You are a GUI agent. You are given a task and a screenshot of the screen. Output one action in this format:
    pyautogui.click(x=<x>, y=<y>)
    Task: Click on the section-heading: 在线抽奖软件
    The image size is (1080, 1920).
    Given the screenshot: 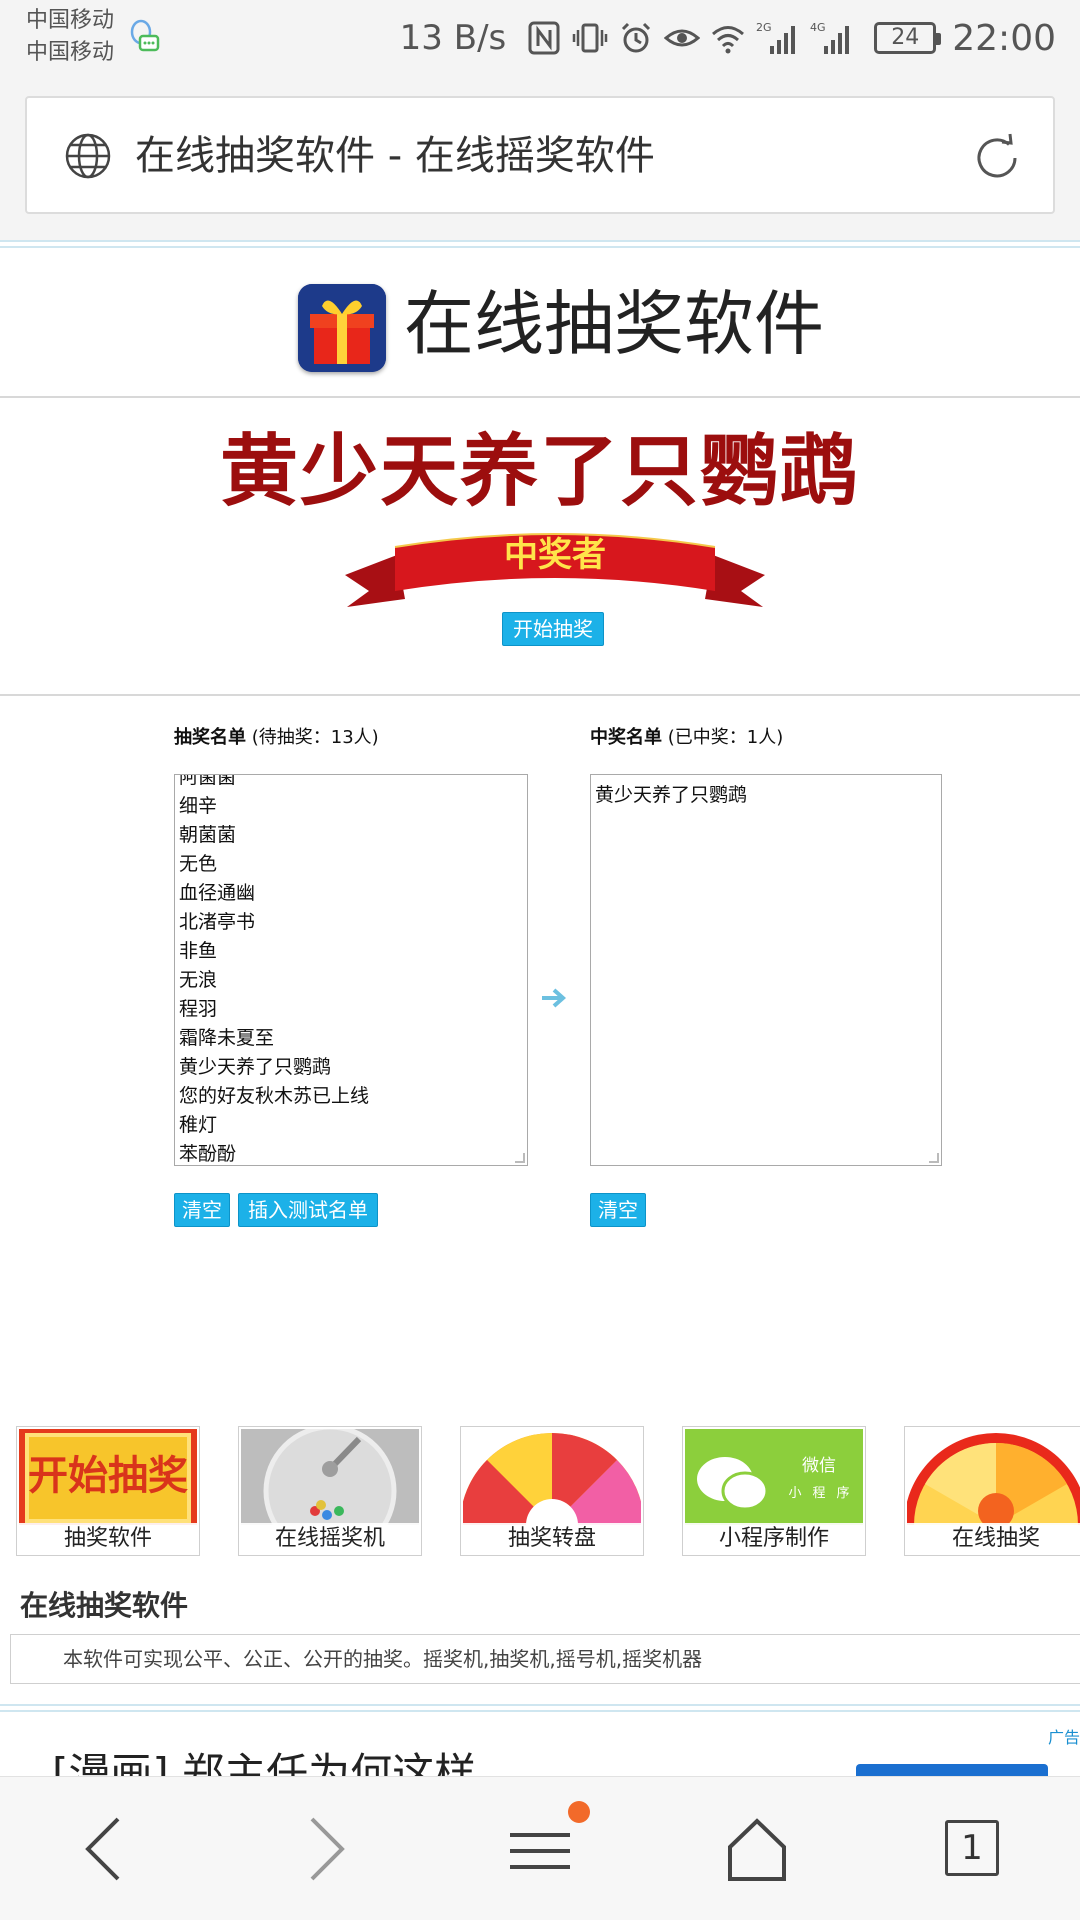 What is the action you would take?
    pyautogui.click(x=104, y=1605)
    